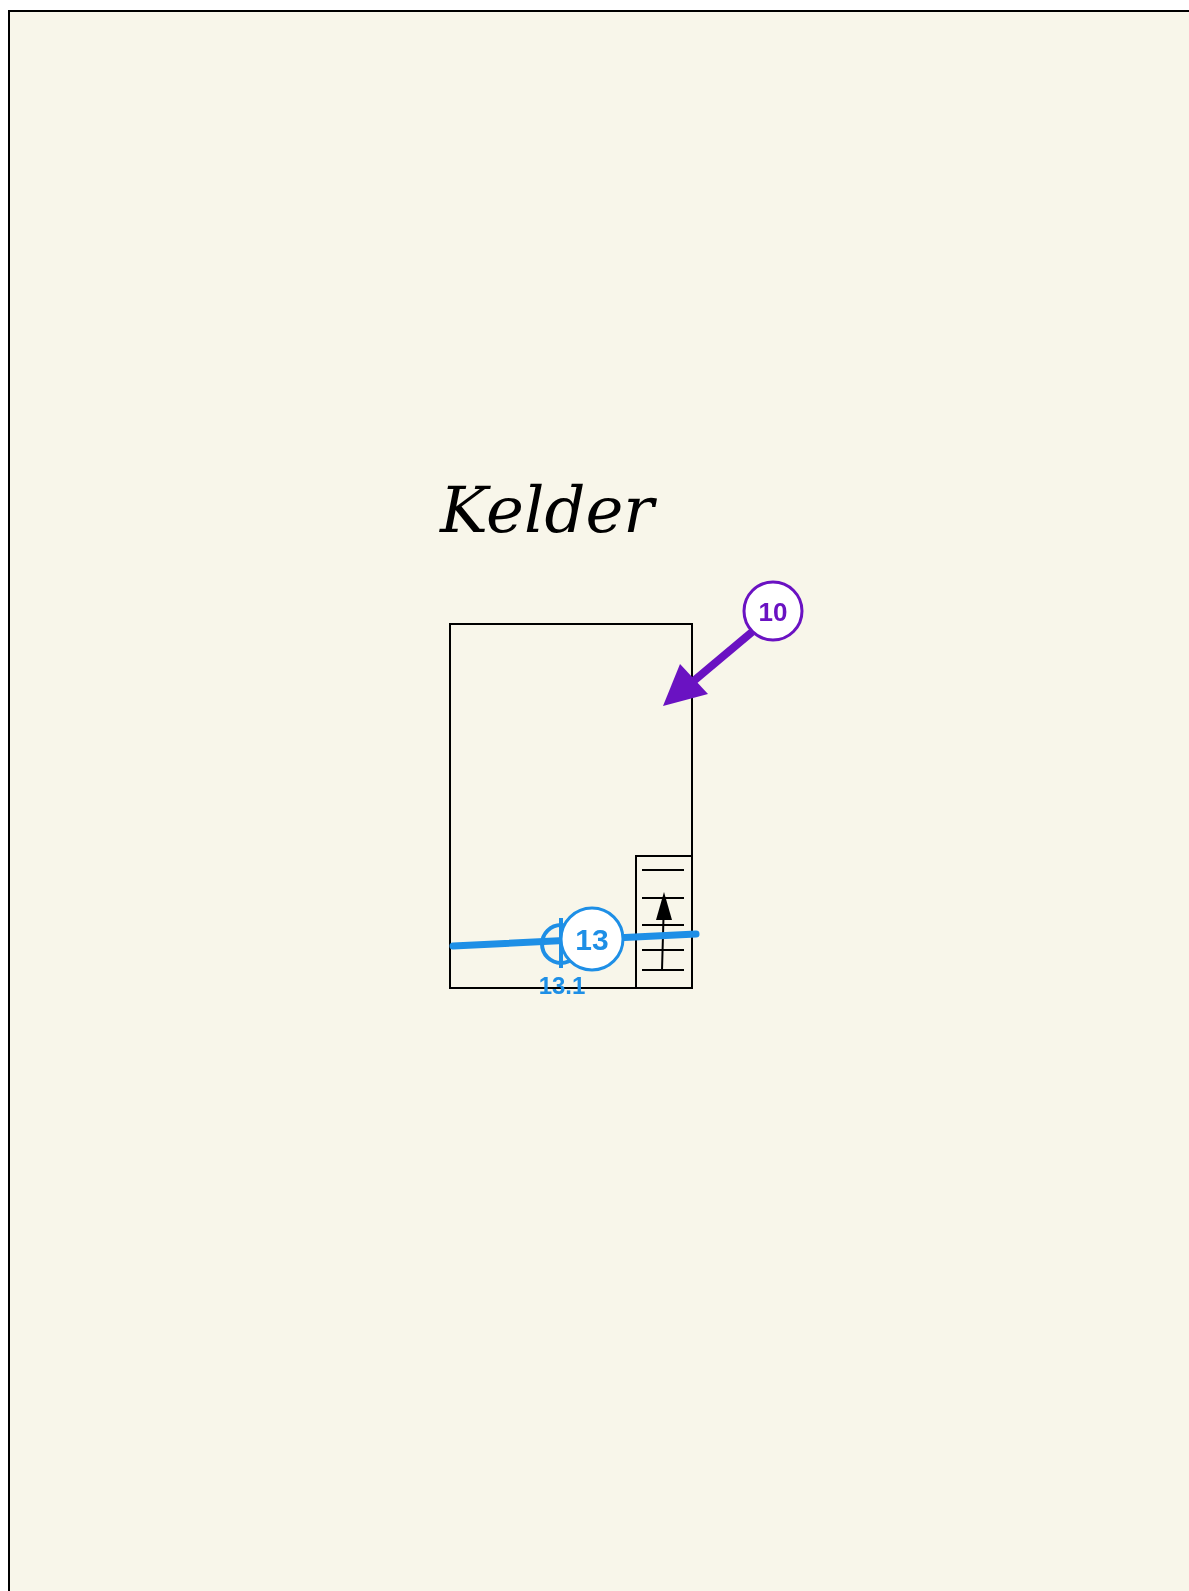 This screenshot has width=1189, height=1591. Describe the element at coordinates (773, 611) in the screenshot. I see `number-marker: 10` at that location.